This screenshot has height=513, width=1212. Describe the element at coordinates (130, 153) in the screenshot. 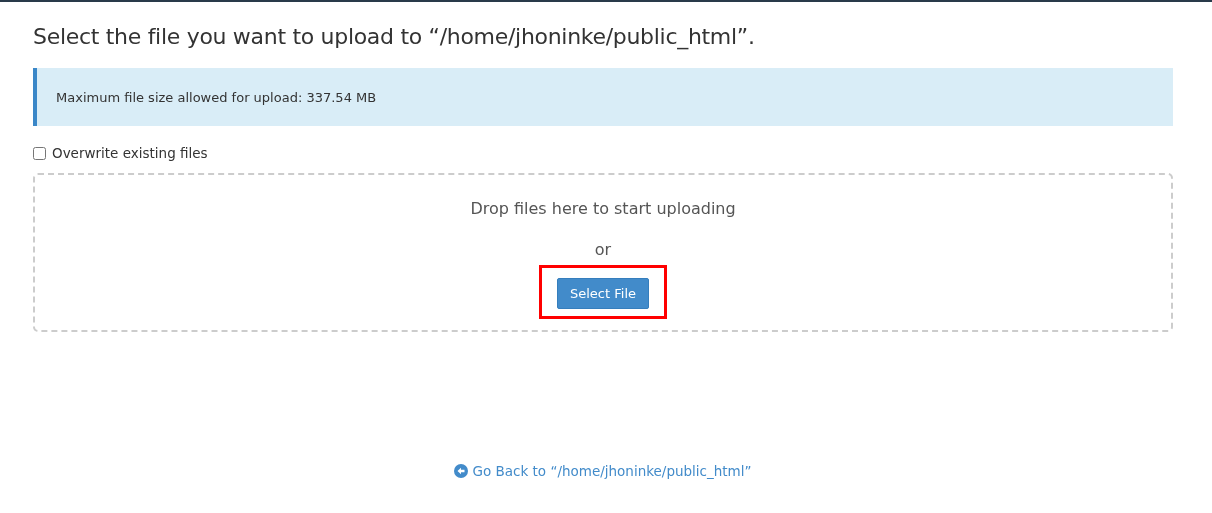

I see `checkbox-label: Overwrite existing files` at that location.